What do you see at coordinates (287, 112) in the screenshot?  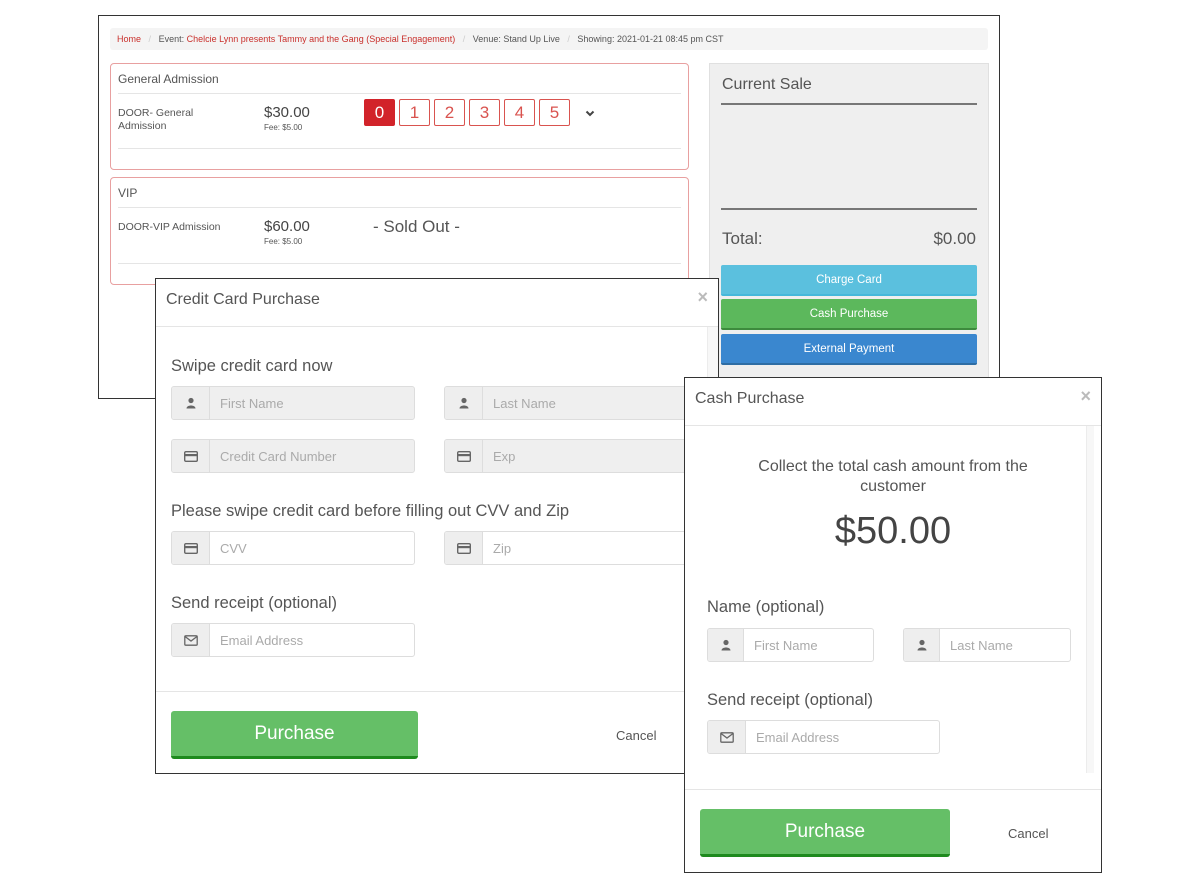 I see `ticket-price: $30.00` at bounding box center [287, 112].